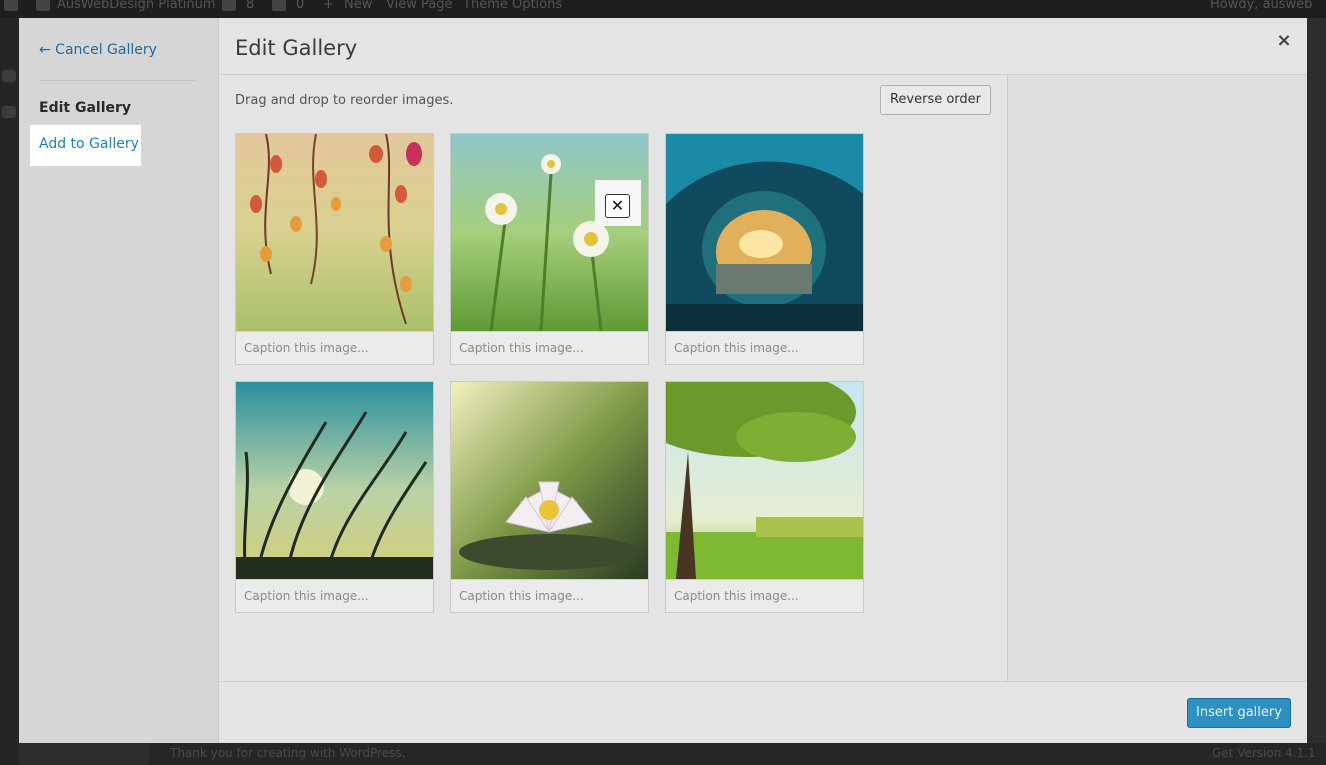  Describe the element at coordinates (85, 108) in the screenshot. I see `menu-item-edit-gallery: Edit Gallery` at that location.